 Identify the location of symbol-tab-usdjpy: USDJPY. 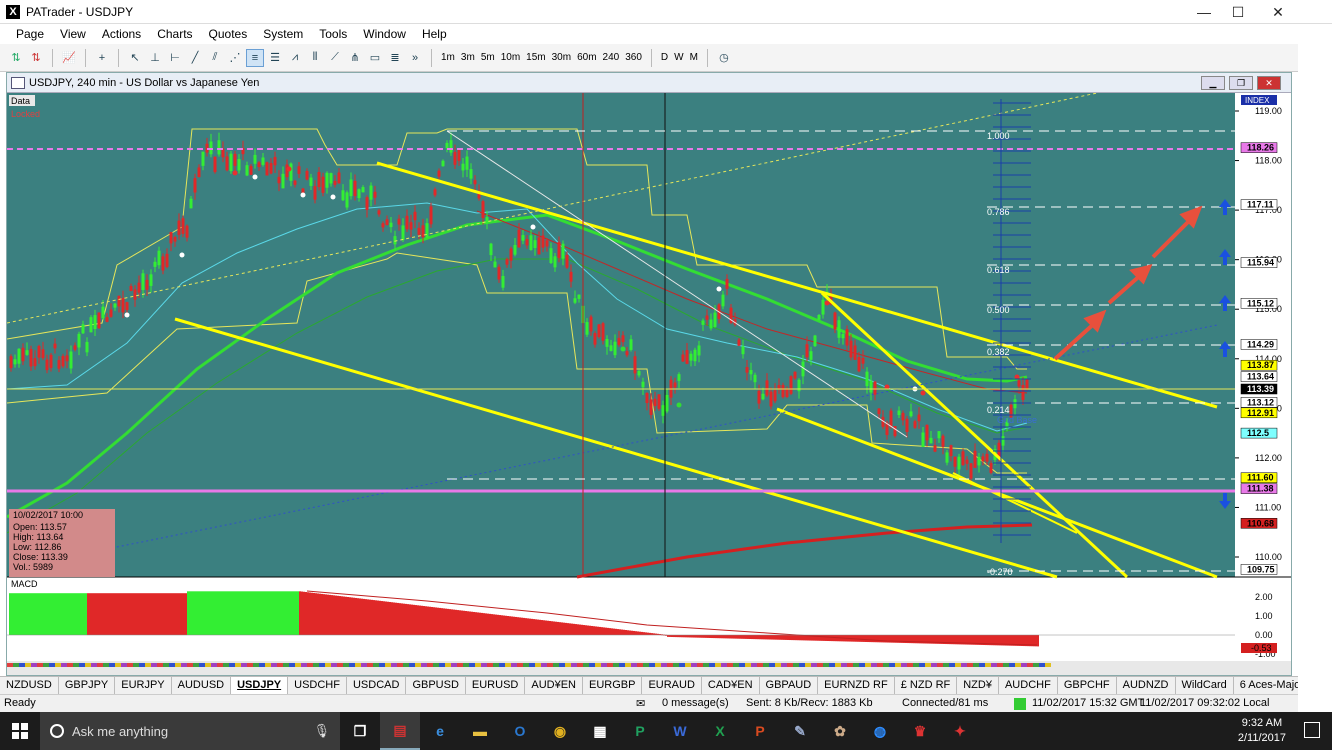
(260, 685).